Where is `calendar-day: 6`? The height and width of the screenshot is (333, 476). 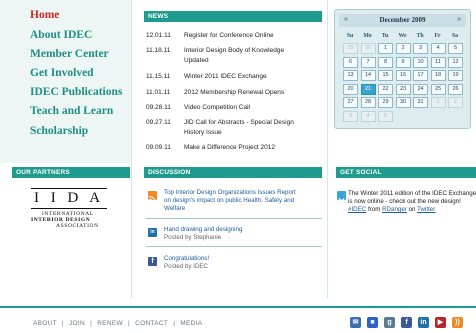
calendar-day: 6 is located at coordinates (350, 62).